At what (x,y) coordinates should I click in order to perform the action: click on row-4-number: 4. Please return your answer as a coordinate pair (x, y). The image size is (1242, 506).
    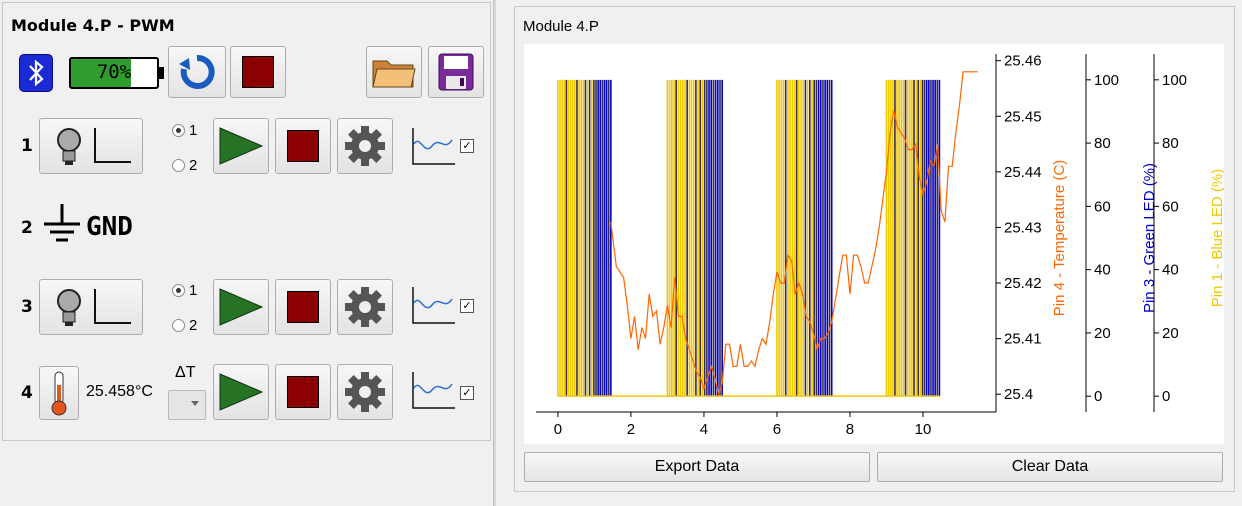
    Looking at the image, I should click on (27, 393).